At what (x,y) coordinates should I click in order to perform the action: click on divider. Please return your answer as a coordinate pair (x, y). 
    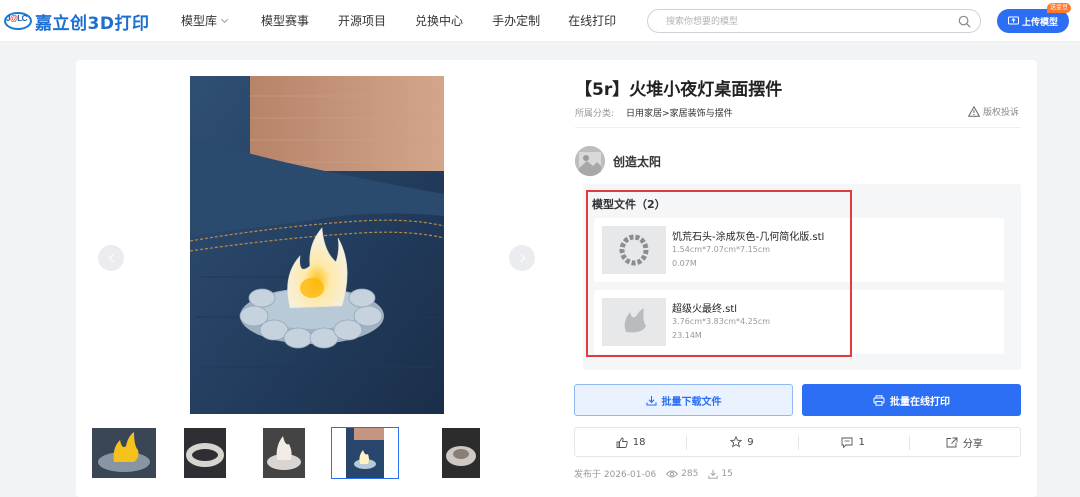
    Looking at the image, I should click on (798, 127).